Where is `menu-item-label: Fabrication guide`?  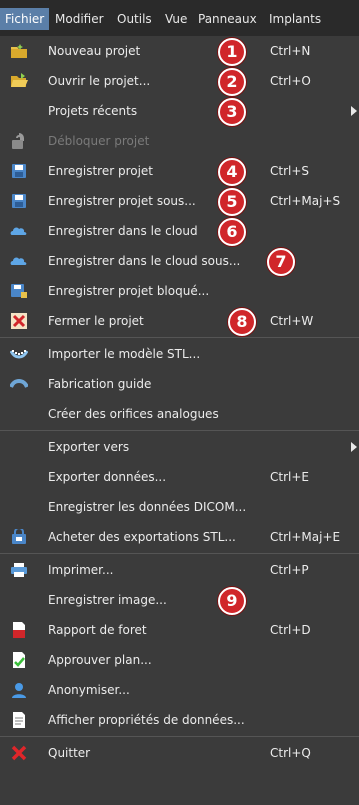 menu-item-label: Fabrication guide is located at coordinates (100, 384).